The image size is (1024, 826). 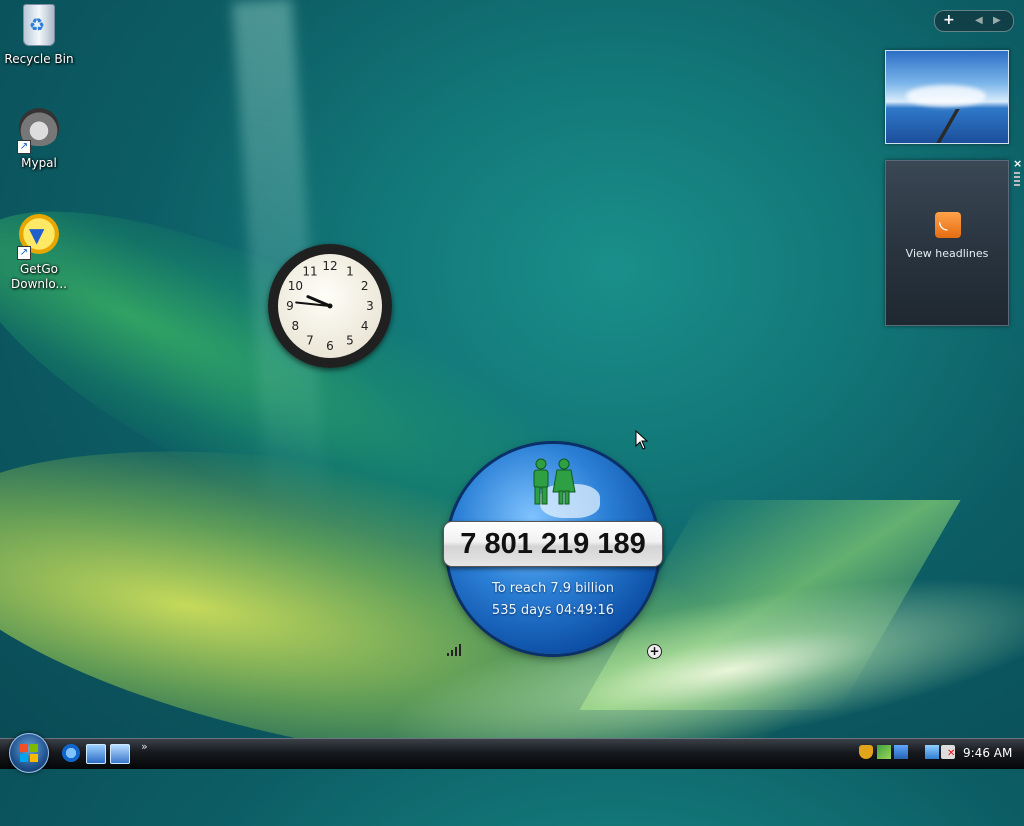 I want to click on previous-page-button: ◀, so click(x=979, y=20).